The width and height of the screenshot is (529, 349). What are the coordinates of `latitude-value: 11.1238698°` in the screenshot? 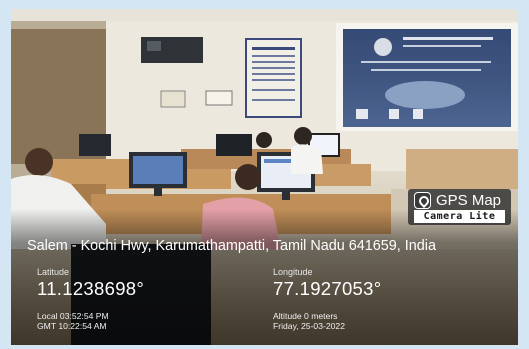 It's located at (91, 288).